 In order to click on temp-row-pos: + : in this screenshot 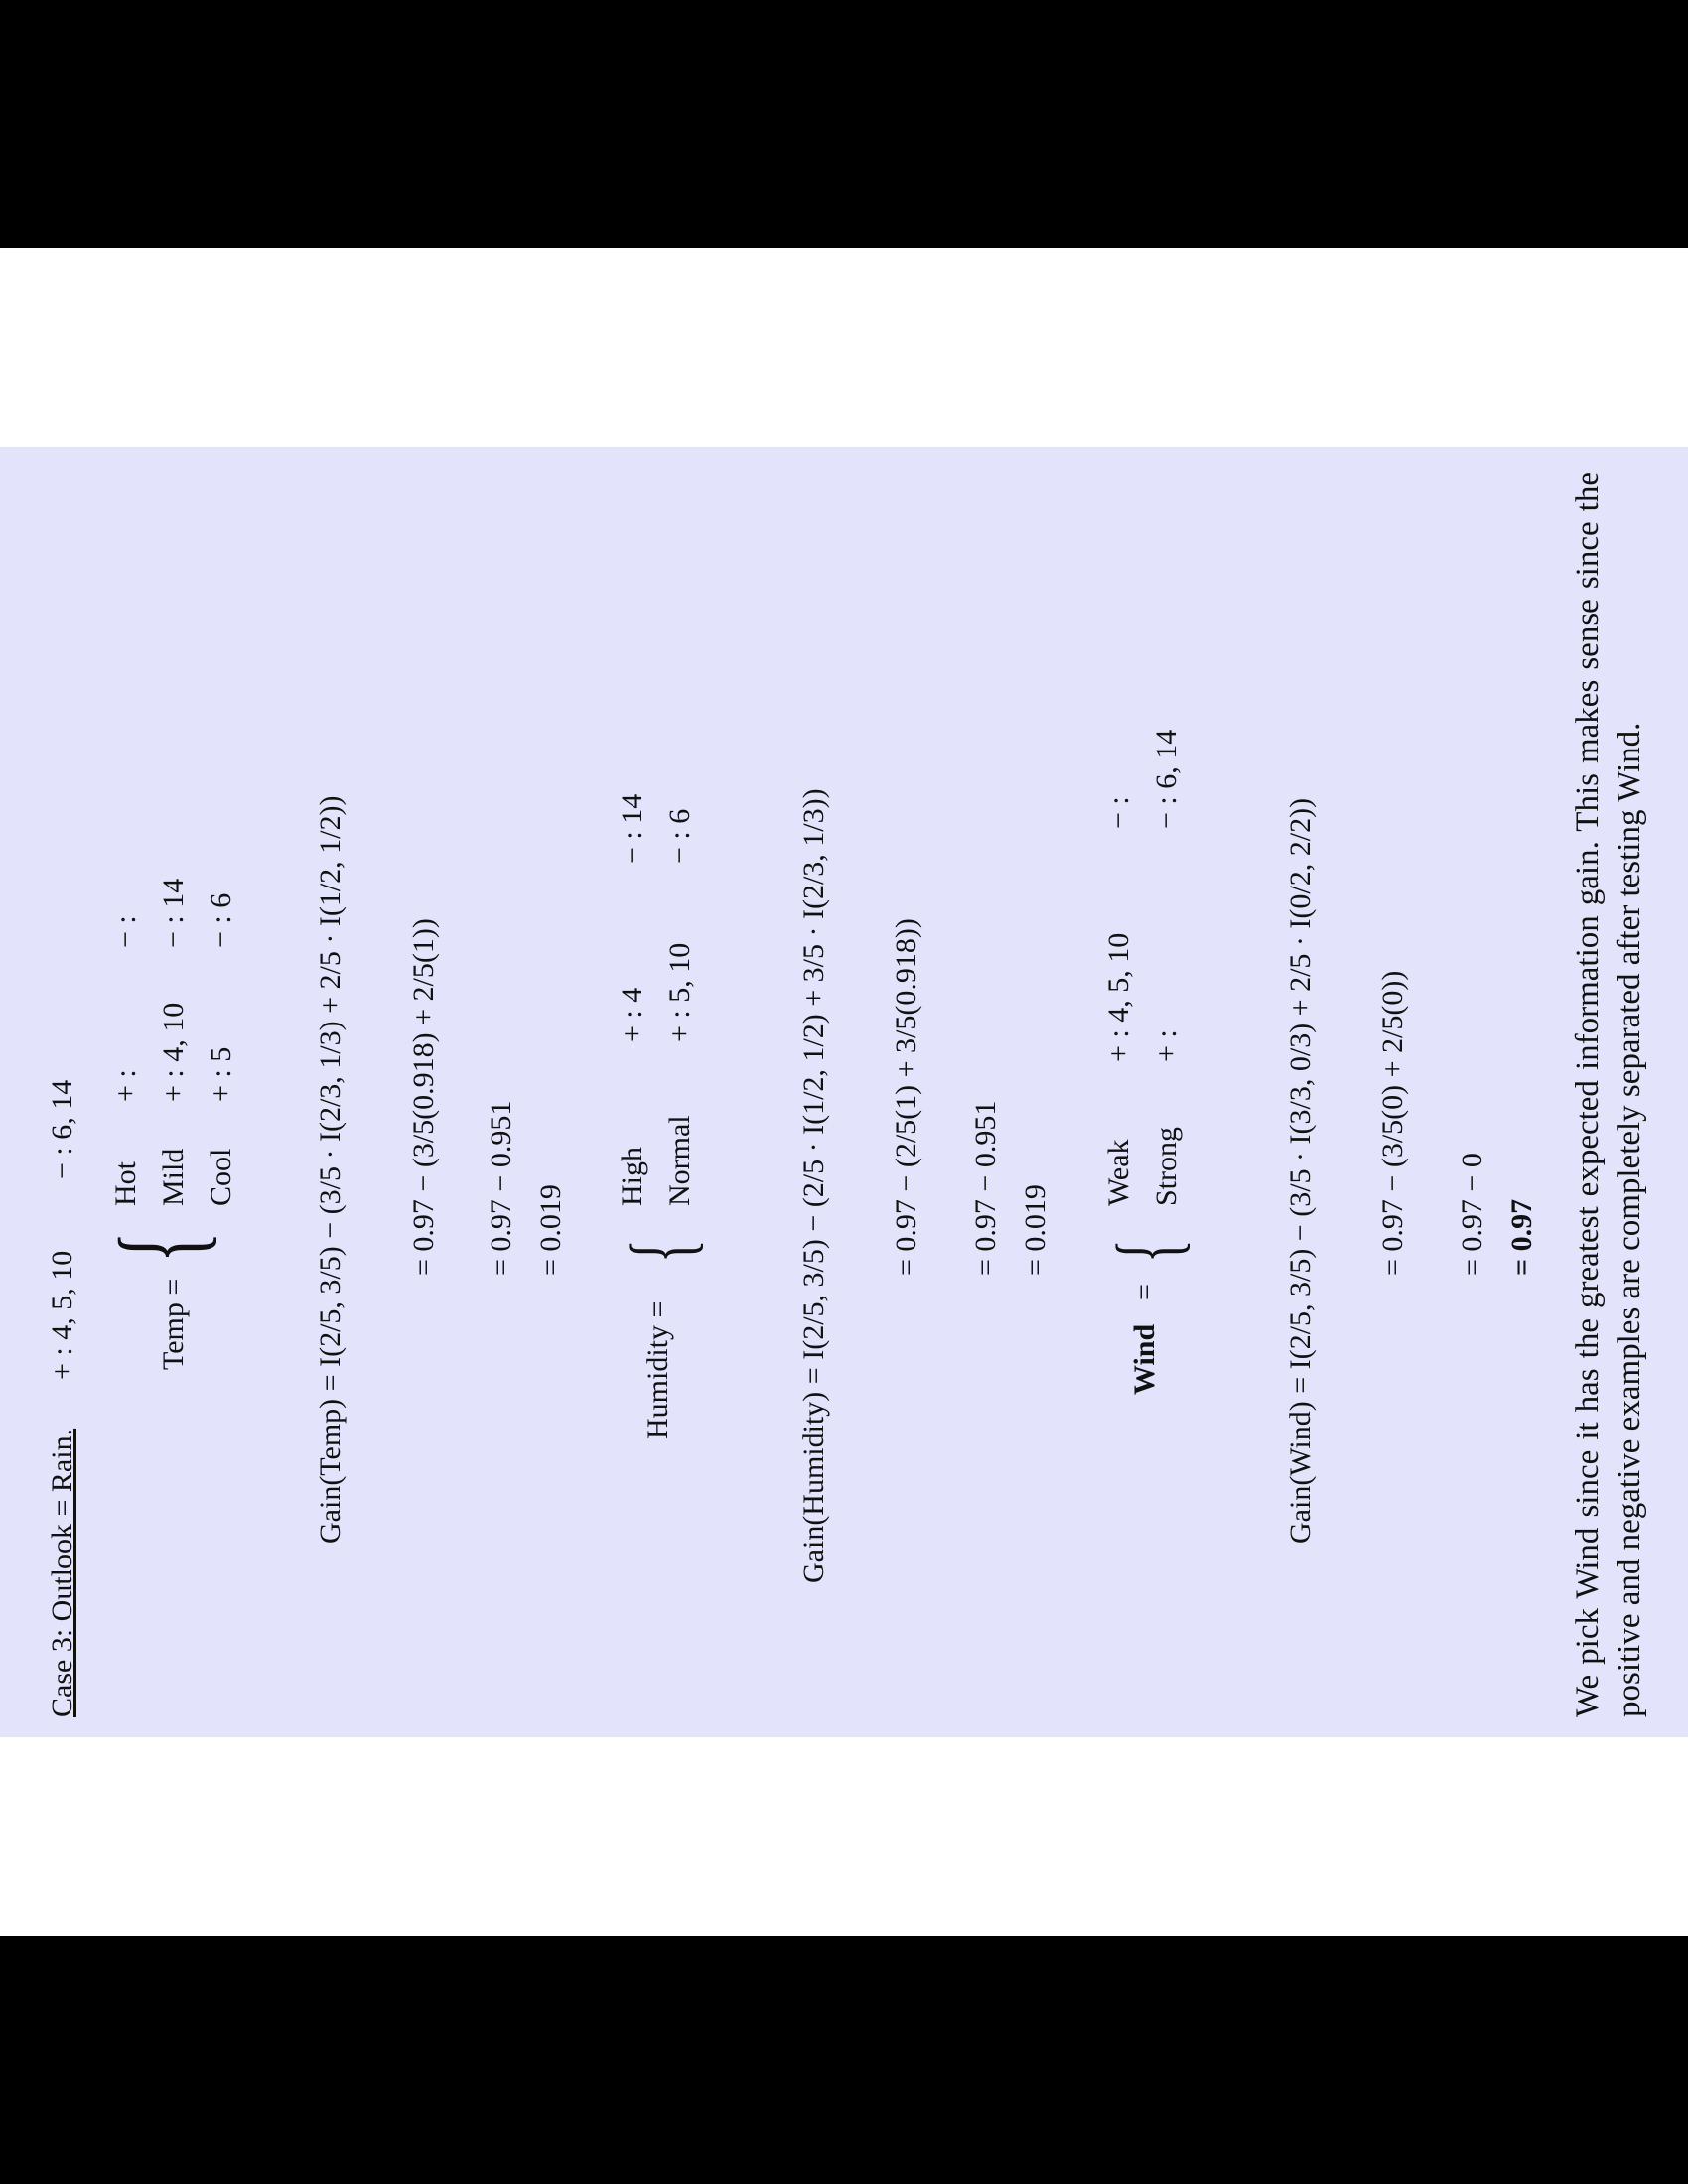, I will do `click(125, 1085)`.